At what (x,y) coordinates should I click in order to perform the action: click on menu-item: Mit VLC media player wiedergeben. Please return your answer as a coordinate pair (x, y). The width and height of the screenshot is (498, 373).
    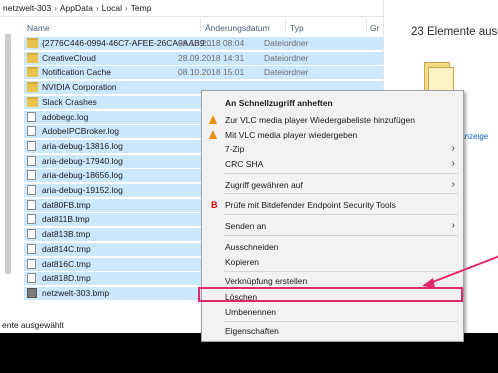
    Looking at the image, I should click on (332, 135).